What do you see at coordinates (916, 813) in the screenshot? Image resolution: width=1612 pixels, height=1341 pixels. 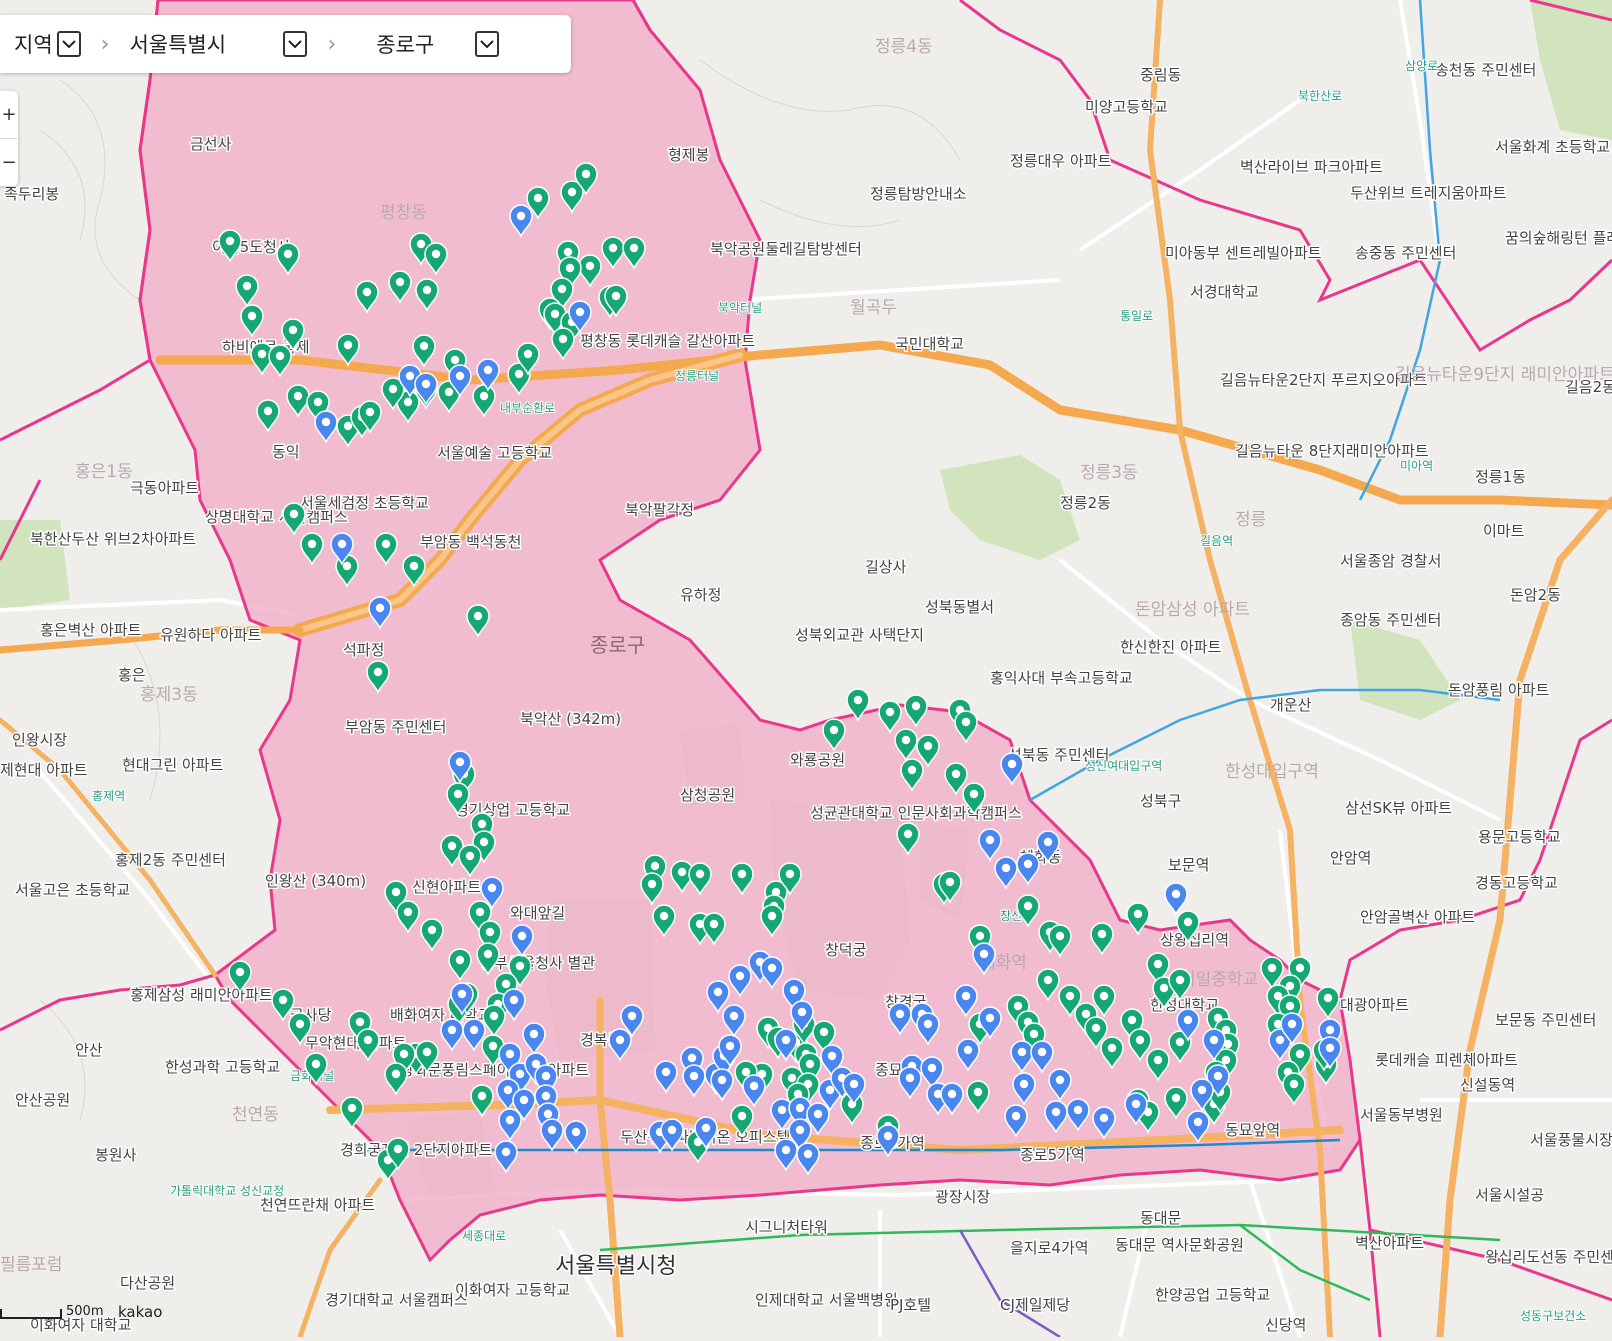 I see `map-label: 성균관대학교 인문사회과학캠퍼스` at bounding box center [916, 813].